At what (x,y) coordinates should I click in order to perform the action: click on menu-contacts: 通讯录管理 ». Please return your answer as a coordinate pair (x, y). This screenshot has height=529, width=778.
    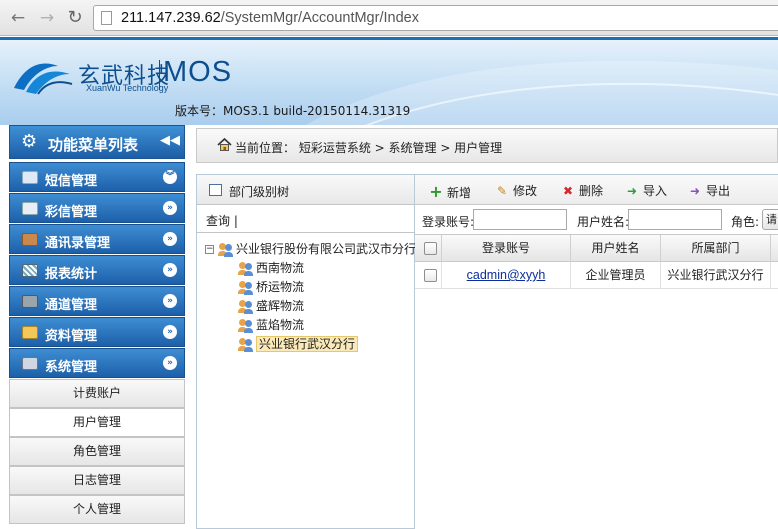
    Looking at the image, I should click on (97, 239).